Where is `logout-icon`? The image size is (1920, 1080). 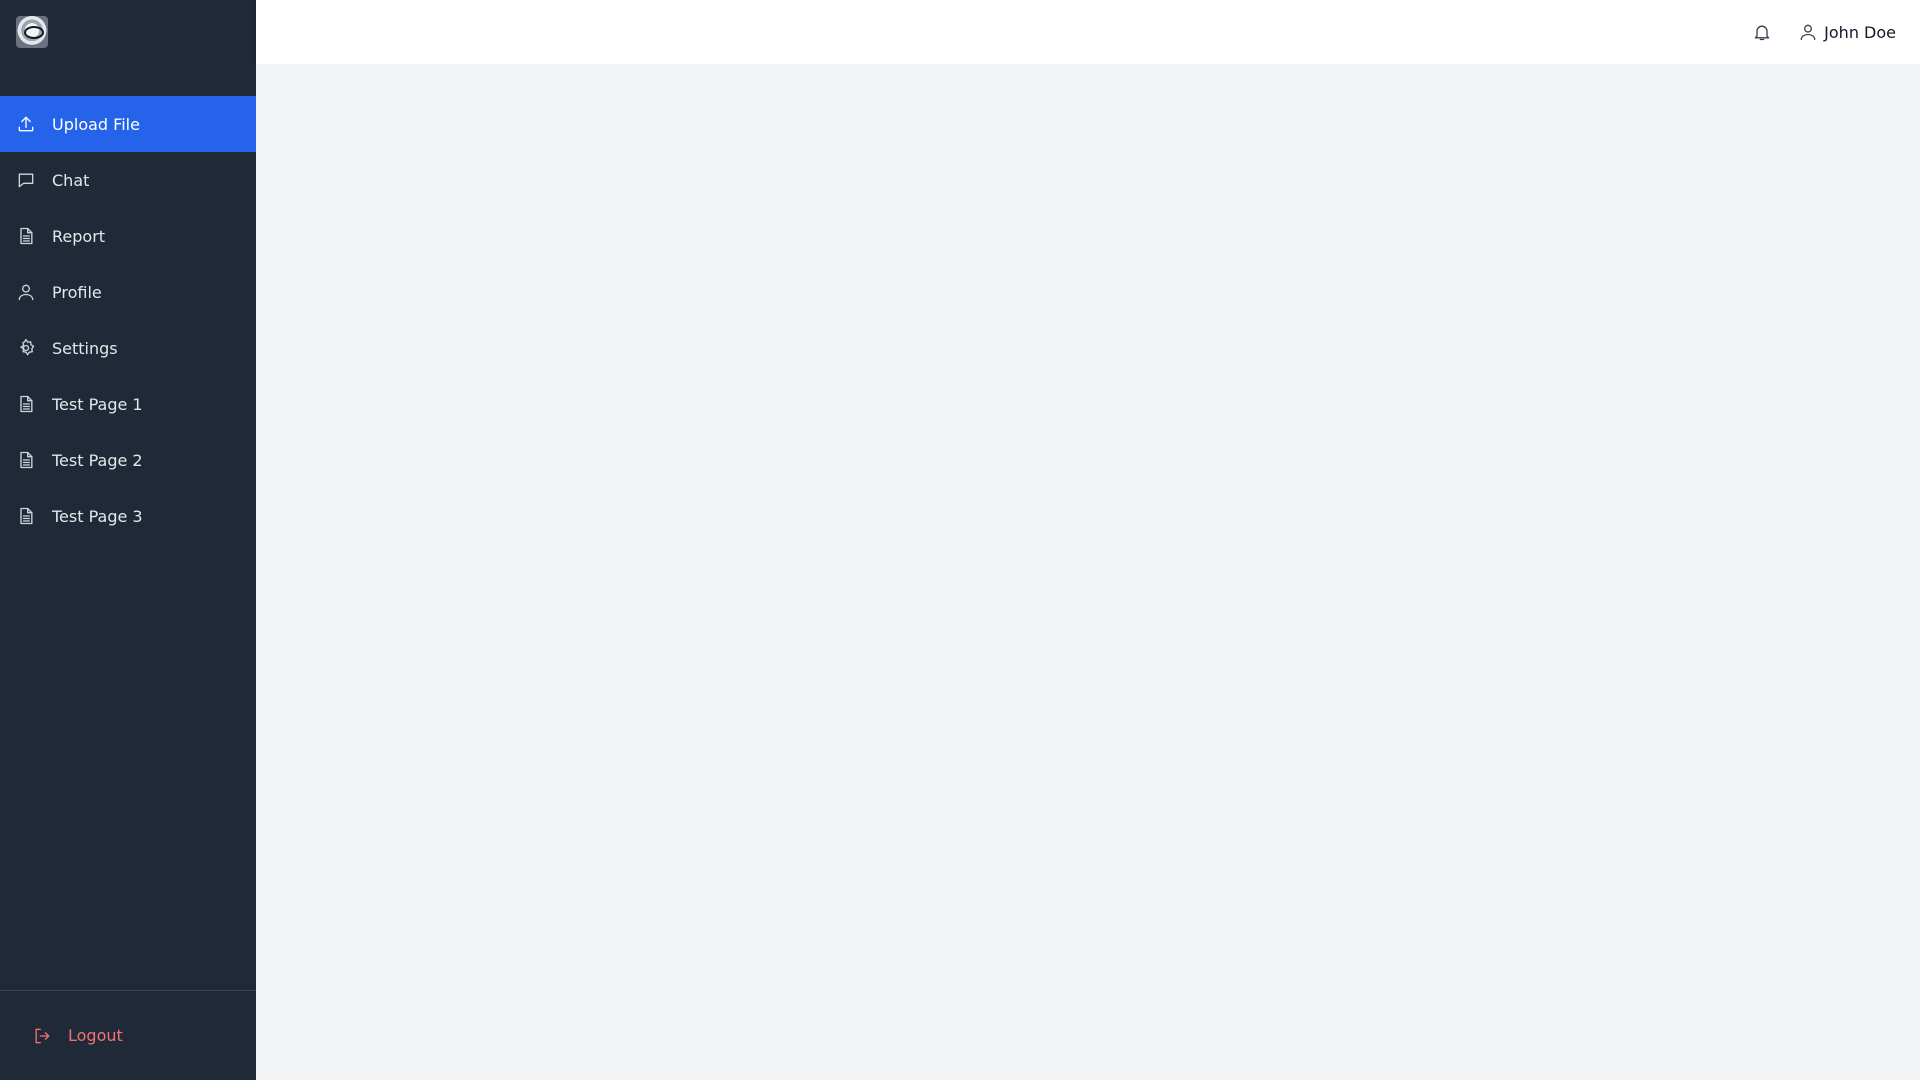
logout-icon is located at coordinates (42, 1036).